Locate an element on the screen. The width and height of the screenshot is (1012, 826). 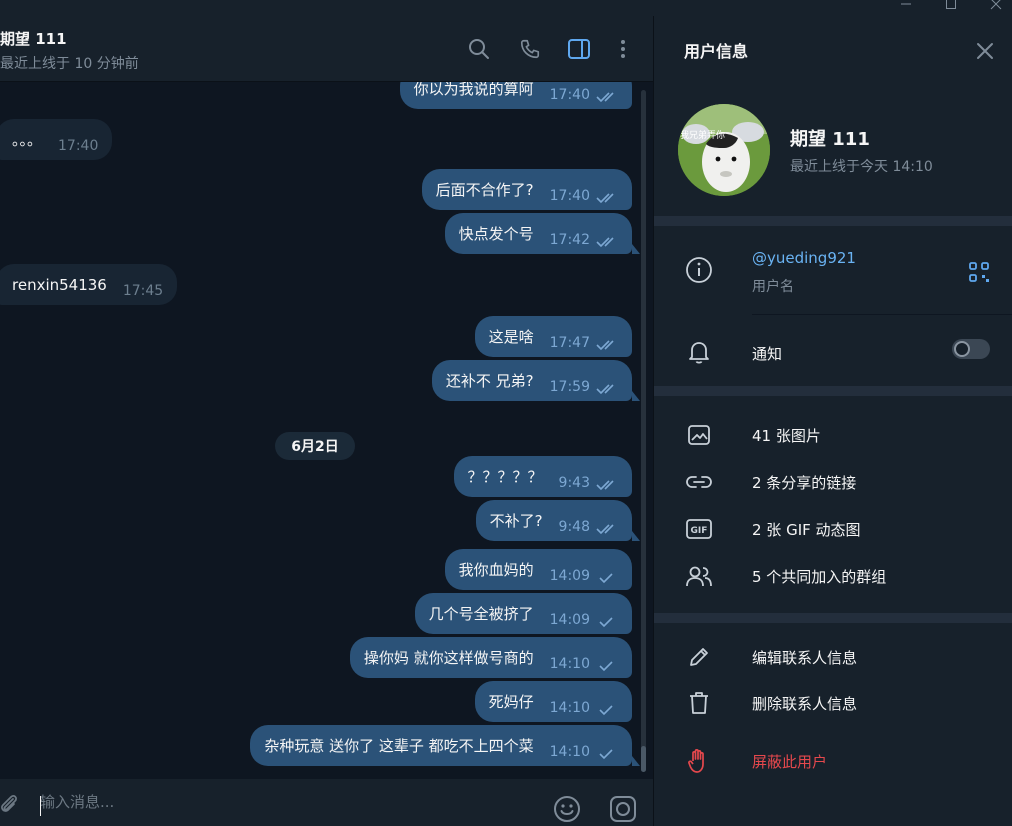
notifications-toggle is located at coordinates (971, 349).